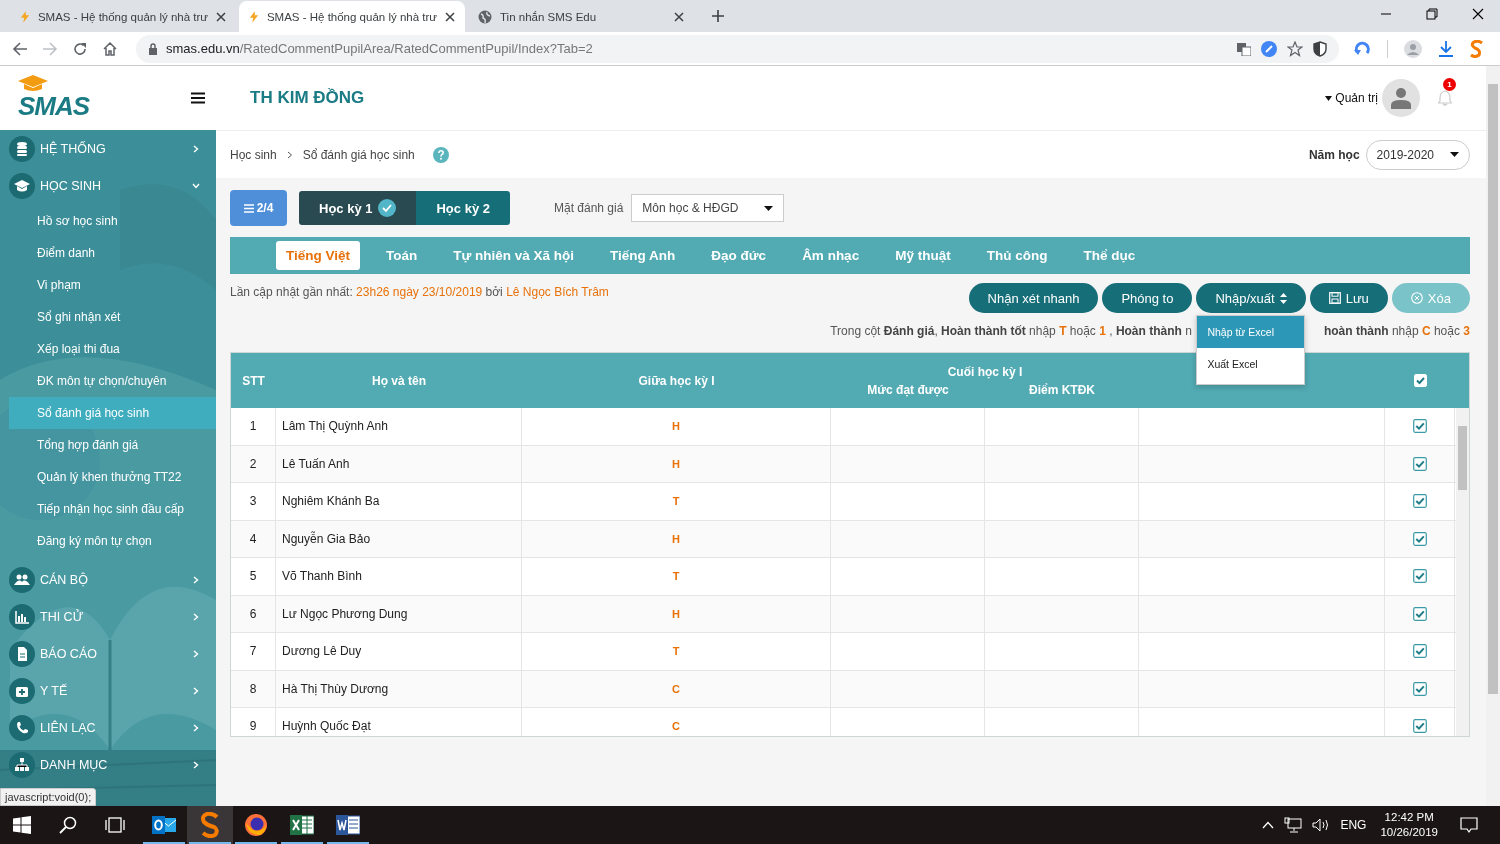 The image size is (1500, 844). I want to click on windows-icon, so click(22, 825).